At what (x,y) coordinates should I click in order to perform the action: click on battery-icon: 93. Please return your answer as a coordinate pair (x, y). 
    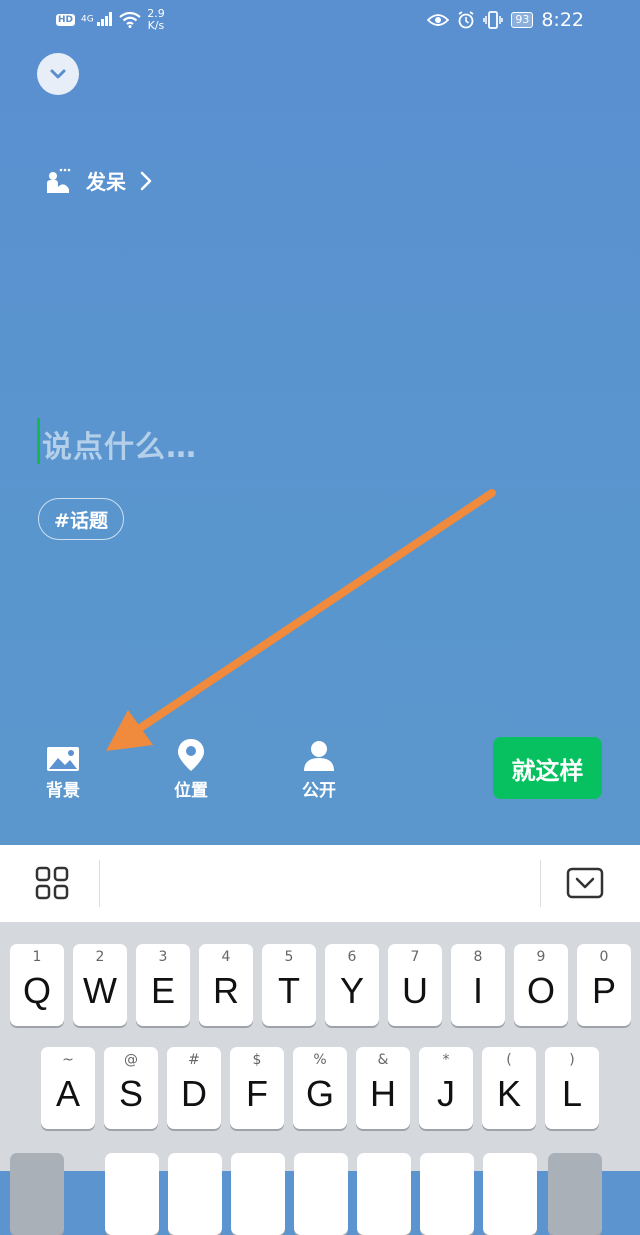
    Looking at the image, I should click on (522, 20).